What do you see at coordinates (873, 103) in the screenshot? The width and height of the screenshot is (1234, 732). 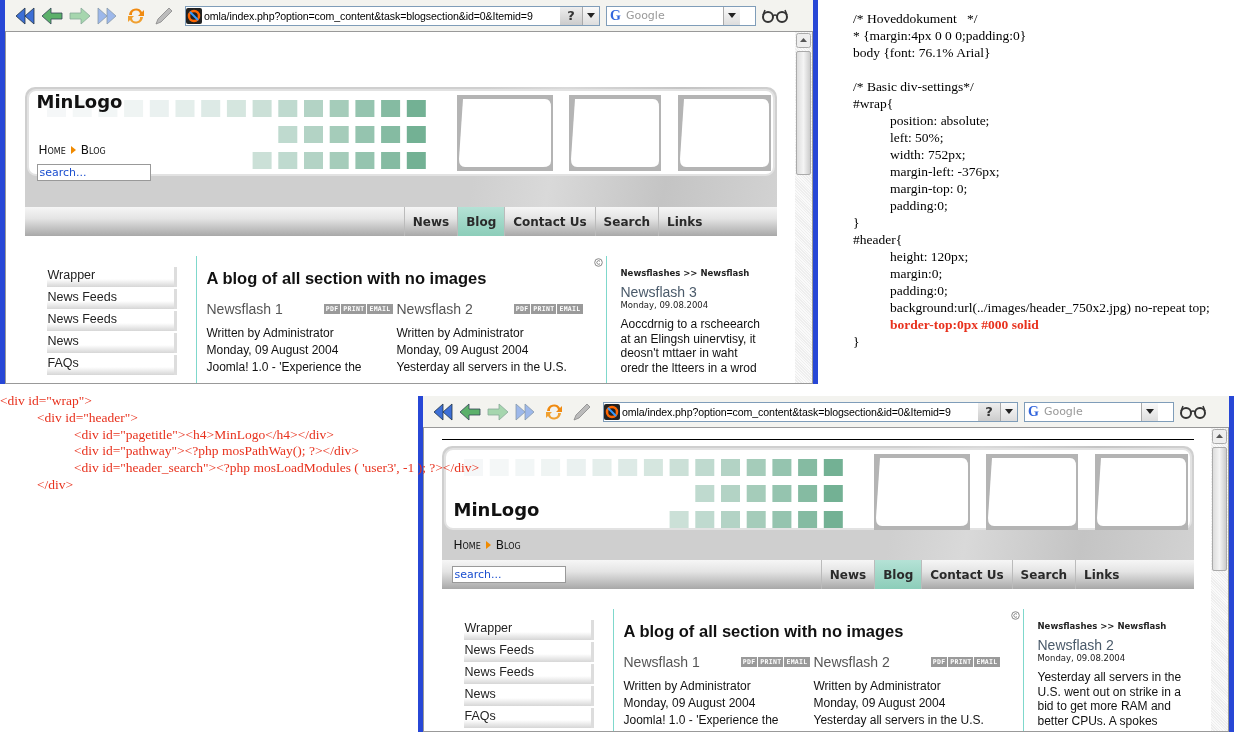 I see `code-line: #wrap{` at bounding box center [873, 103].